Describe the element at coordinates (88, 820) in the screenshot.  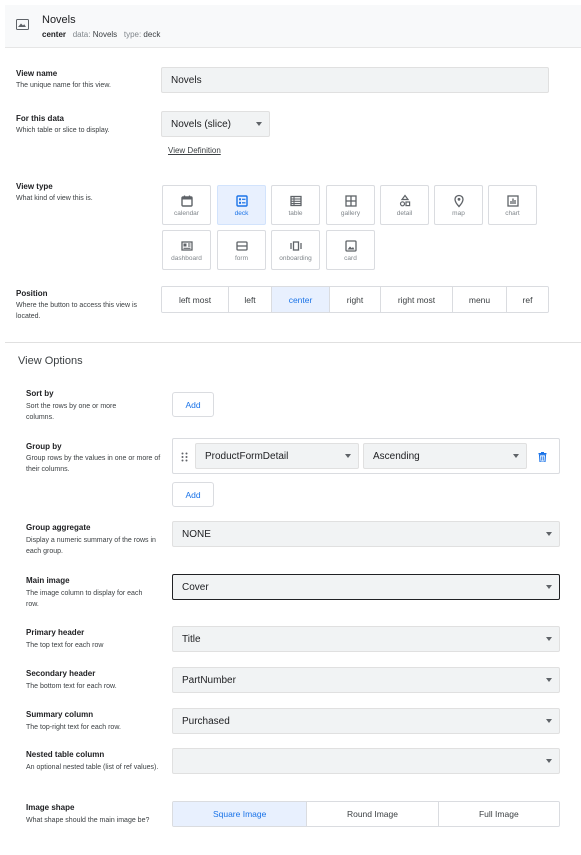
I see `image-shape-desc: What shape should the main image be?` at that location.